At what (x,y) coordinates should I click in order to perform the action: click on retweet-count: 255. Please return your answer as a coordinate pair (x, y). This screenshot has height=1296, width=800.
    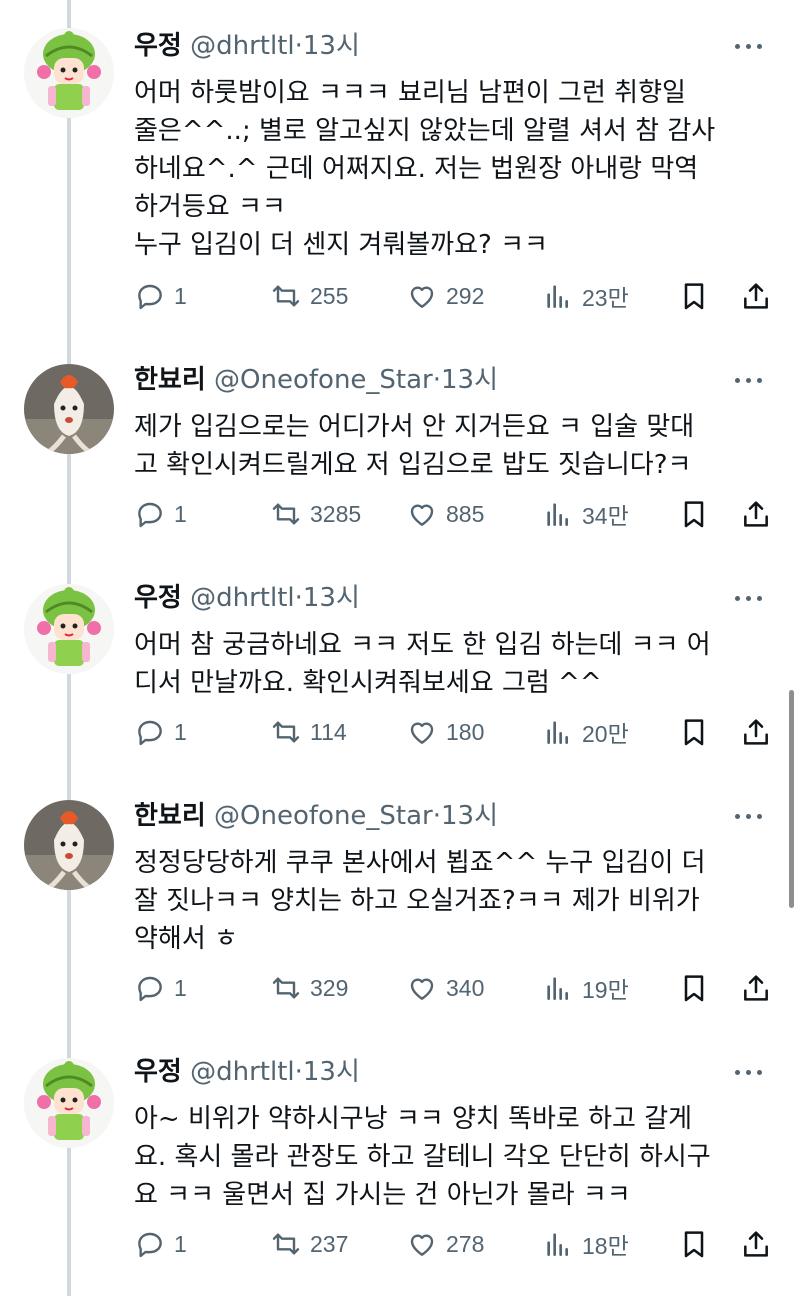
    Looking at the image, I should click on (329, 295).